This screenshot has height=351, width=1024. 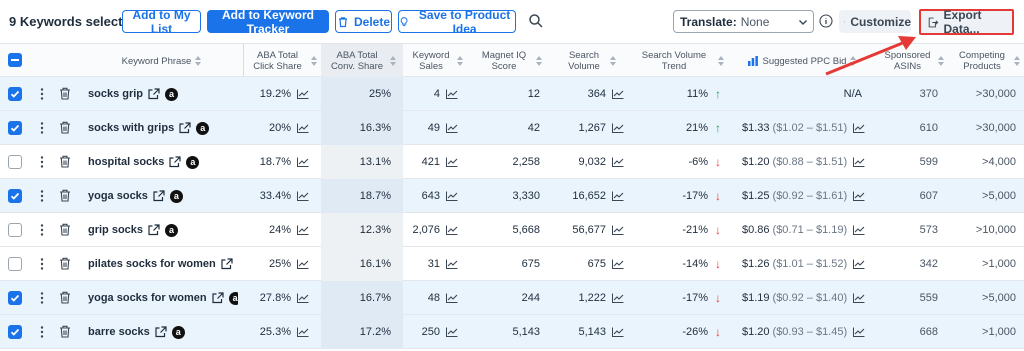 What do you see at coordinates (875, 21) in the screenshot?
I see `customize-button: Customize` at bounding box center [875, 21].